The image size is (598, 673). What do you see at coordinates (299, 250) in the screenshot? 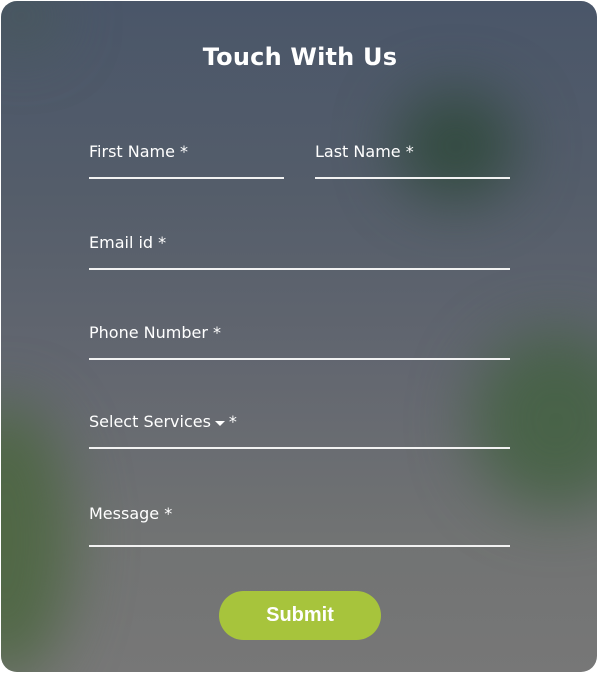
I see `email-field: Email id *` at bounding box center [299, 250].